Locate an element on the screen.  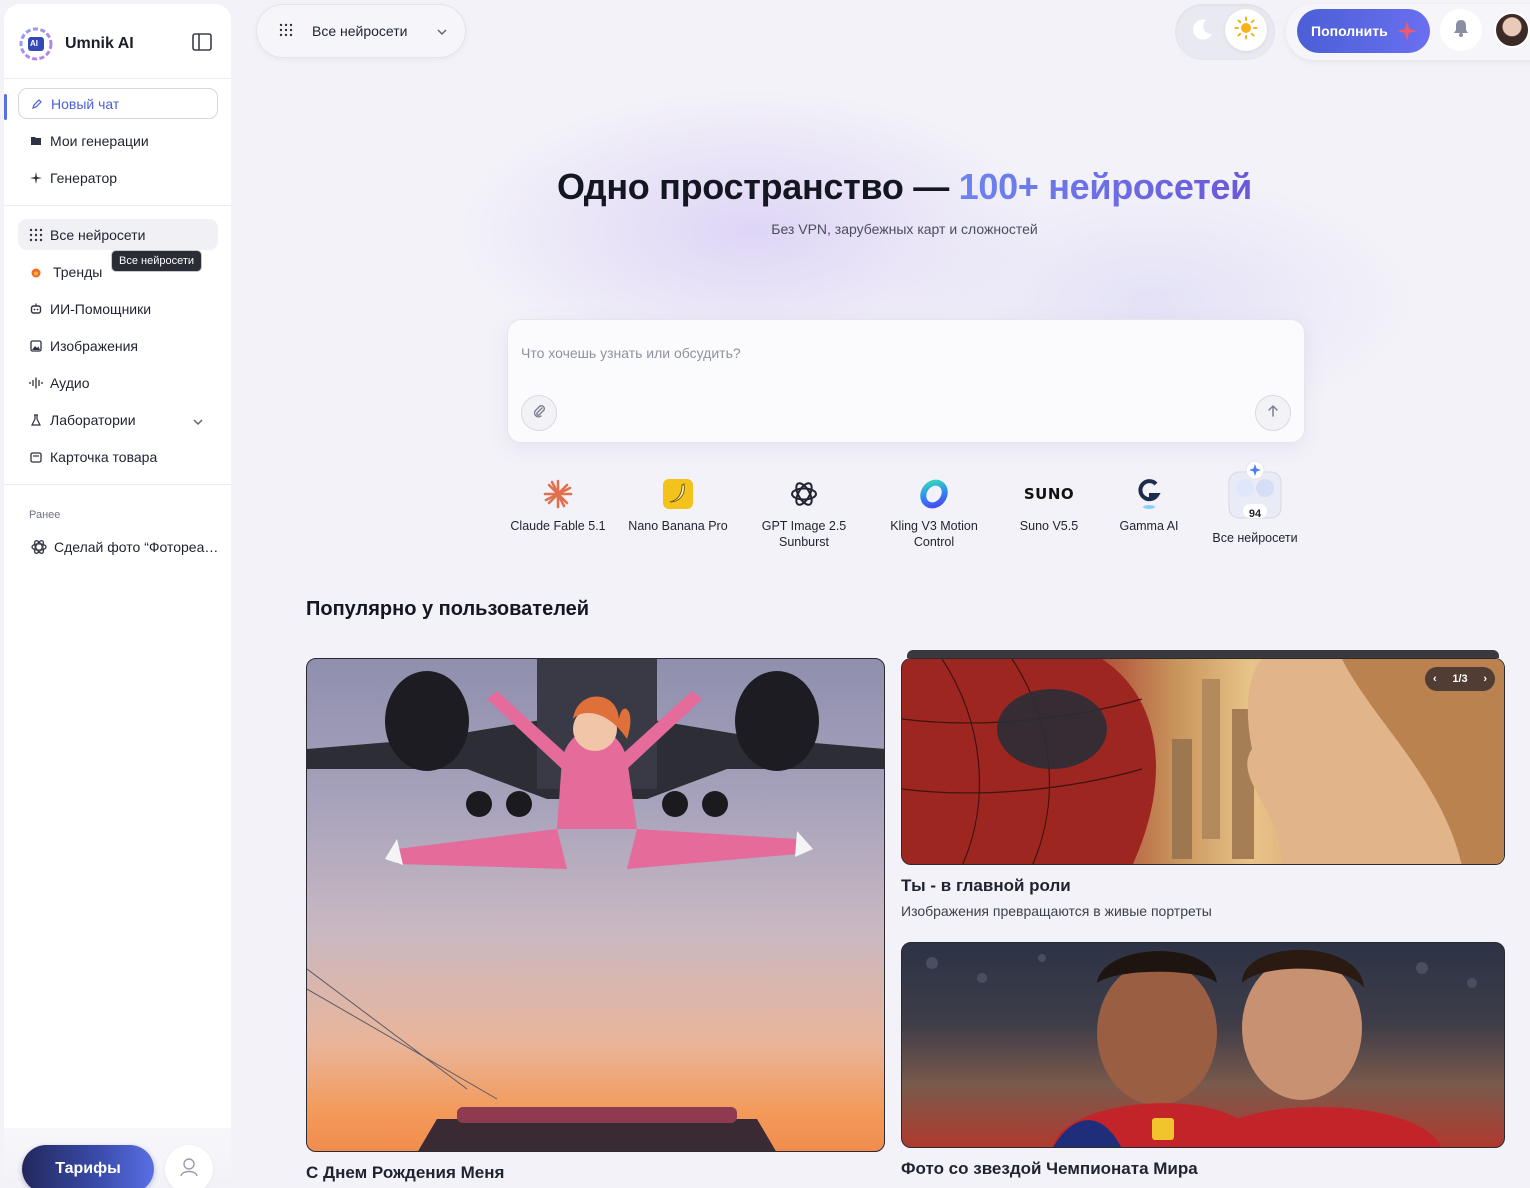
sidebar-item-my-generations: Мои генерации is located at coordinates (118, 140).